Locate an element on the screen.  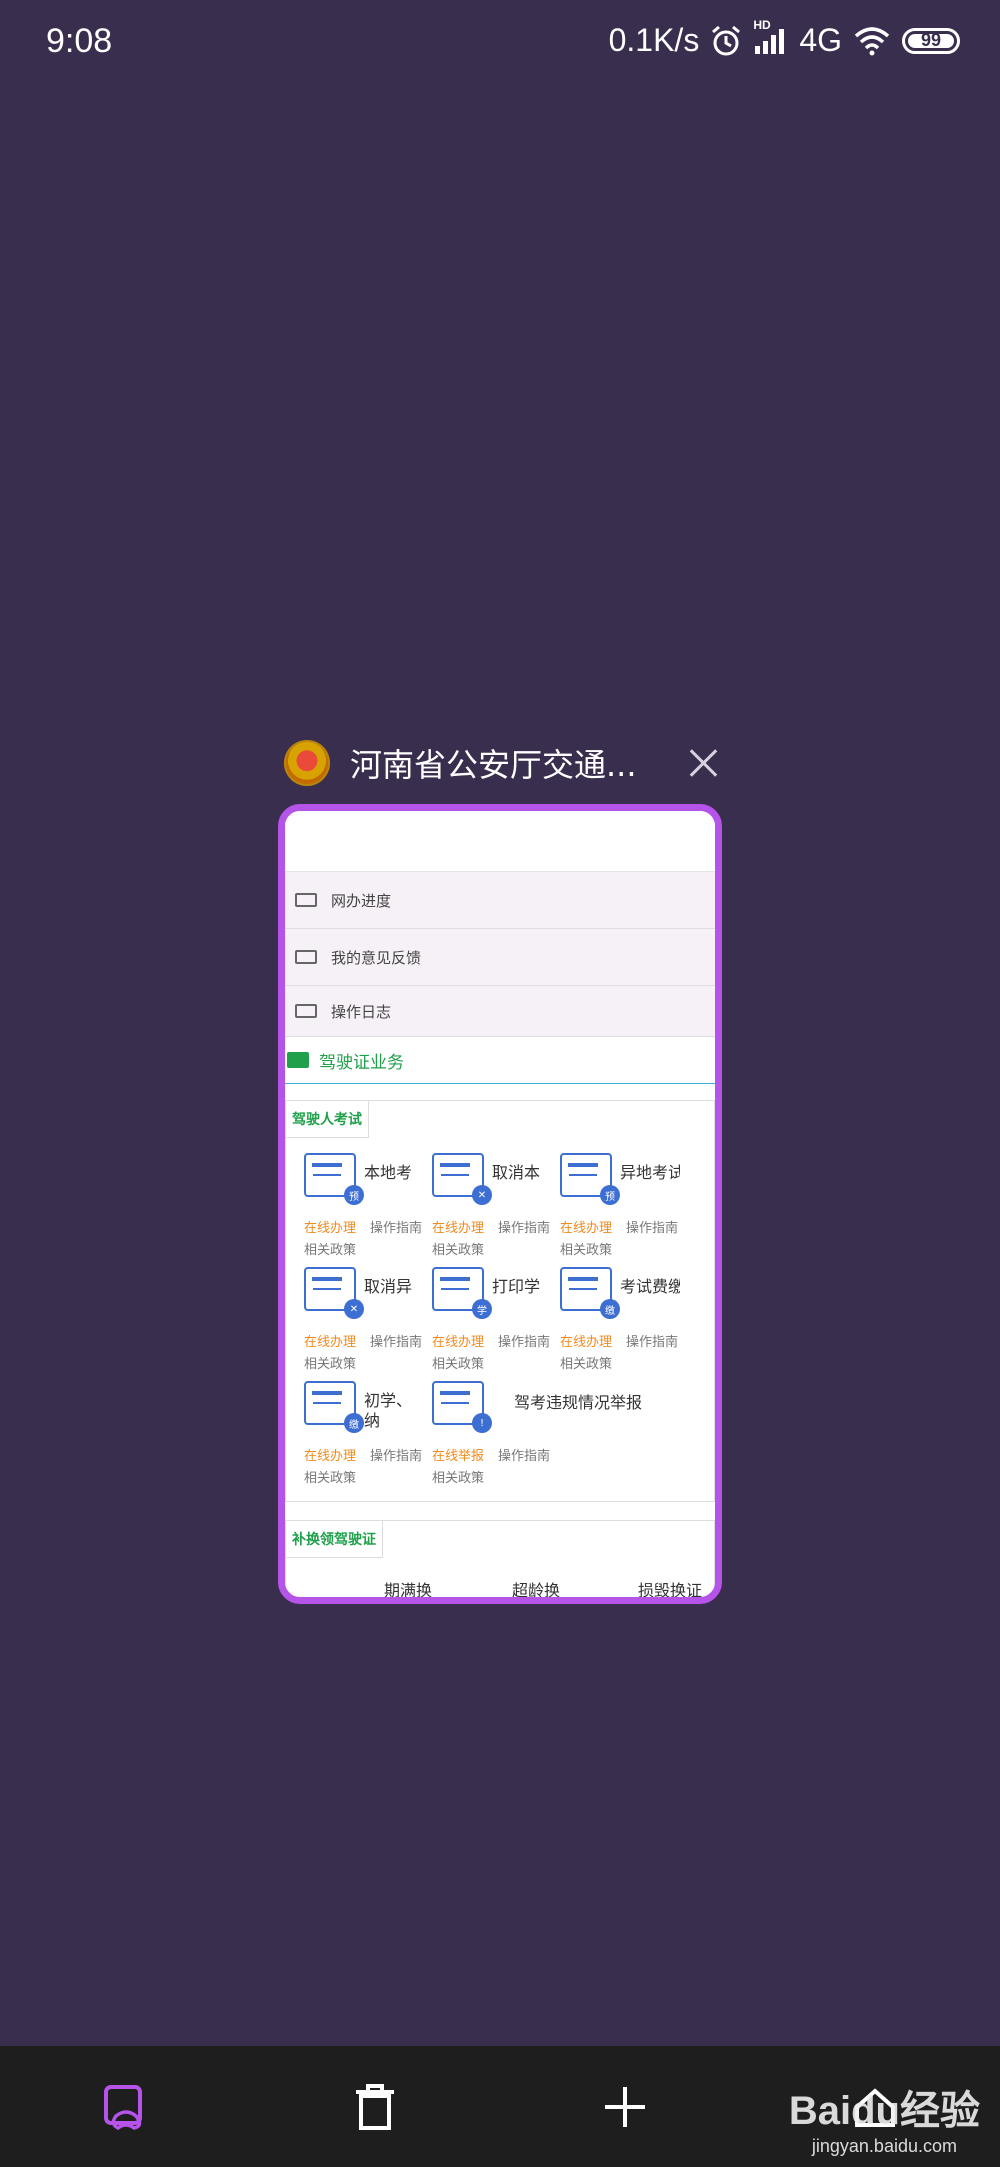
section-title: 驾驶证业务 is located at coordinates (500, 1060).